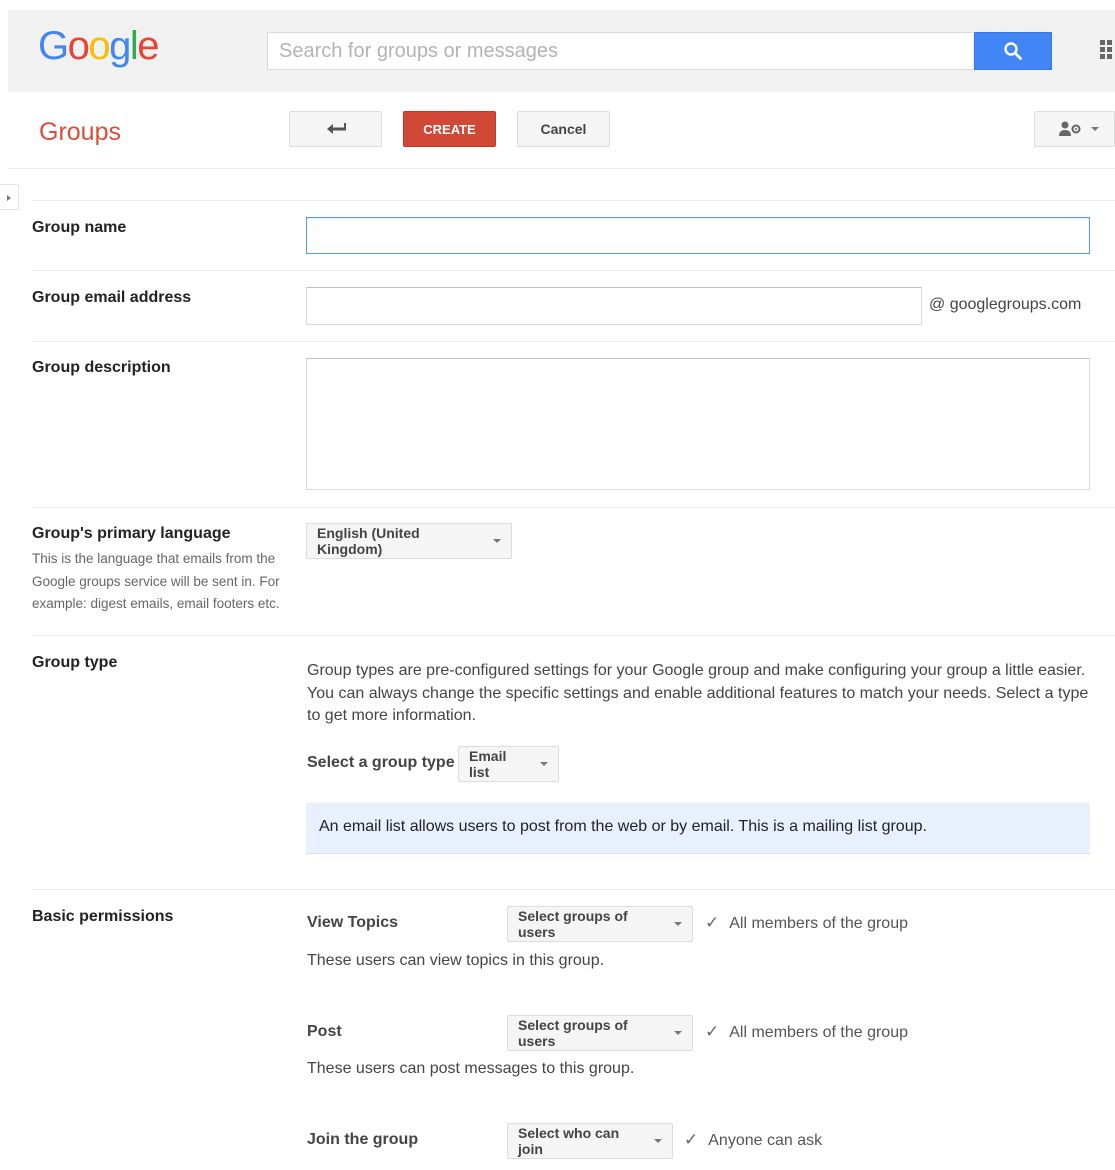 The width and height of the screenshot is (1115, 1170). Describe the element at coordinates (79, 227) in the screenshot. I see `group-name-label: Group name` at that location.